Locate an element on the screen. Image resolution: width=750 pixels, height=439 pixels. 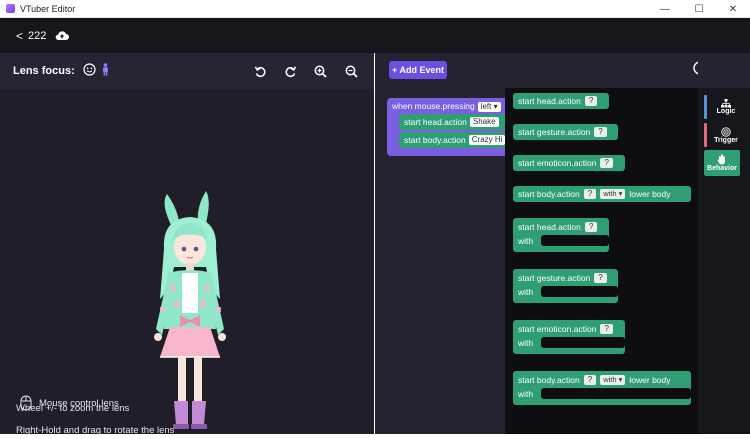
category-trigger: Trigger is located at coordinates (726, 135).